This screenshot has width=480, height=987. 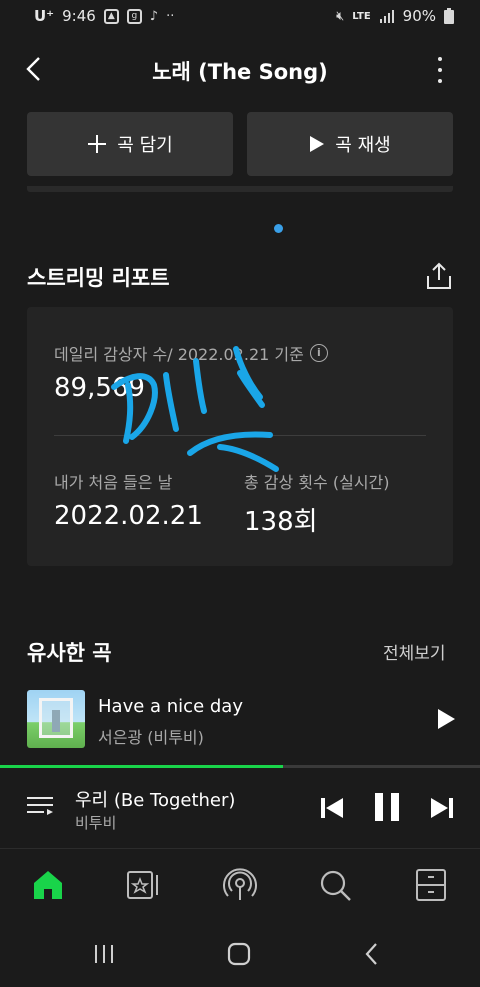 I want to click on info-icon: i, so click(x=318, y=353).